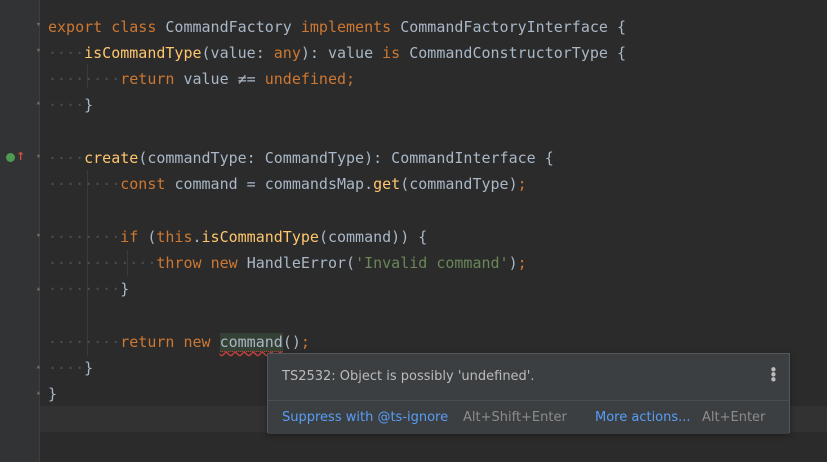  What do you see at coordinates (147, 184) in the screenshot?
I see `code-token: const` at bounding box center [147, 184].